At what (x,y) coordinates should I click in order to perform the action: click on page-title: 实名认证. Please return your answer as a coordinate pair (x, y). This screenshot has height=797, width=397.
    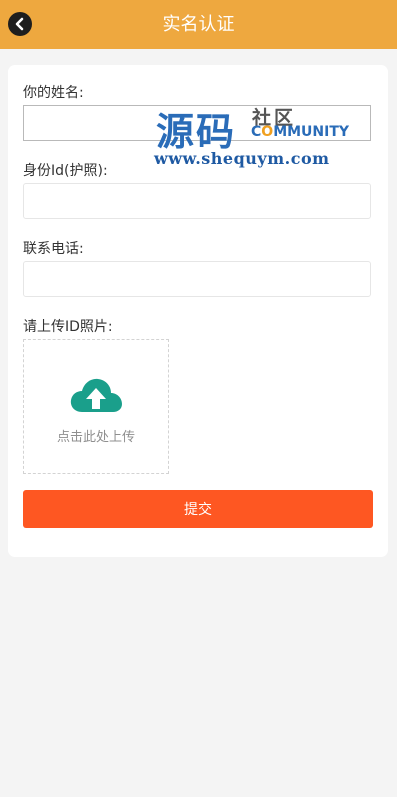
    Looking at the image, I should click on (198, 24).